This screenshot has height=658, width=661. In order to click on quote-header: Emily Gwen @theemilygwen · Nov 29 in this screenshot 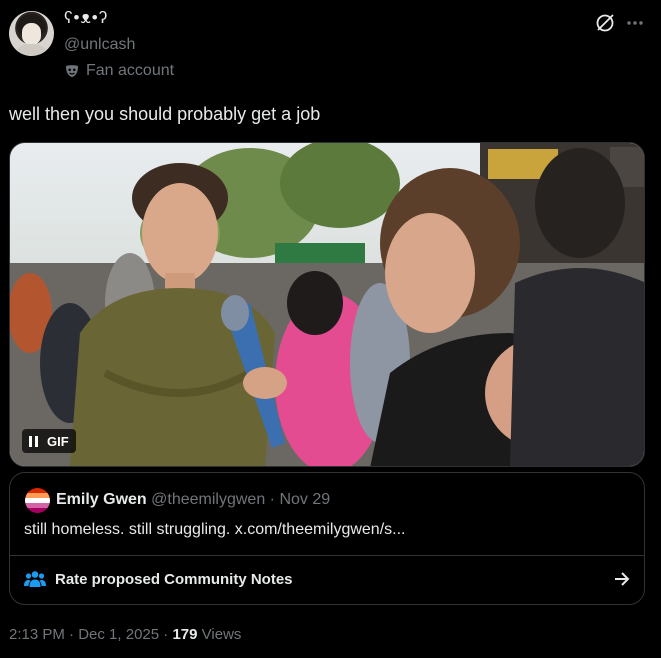, I will do `click(193, 500)`.